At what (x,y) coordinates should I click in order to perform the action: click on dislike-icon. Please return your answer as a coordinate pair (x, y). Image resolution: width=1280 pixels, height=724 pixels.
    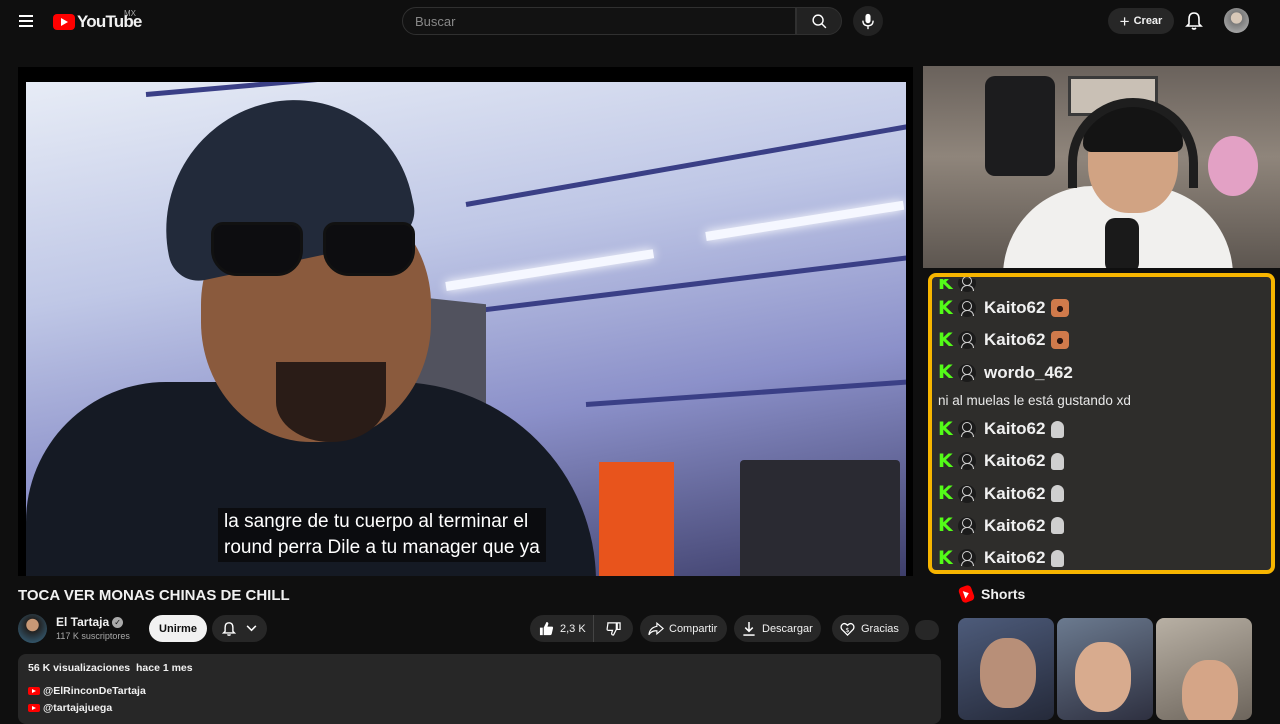
    Looking at the image, I should click on (613, 629).